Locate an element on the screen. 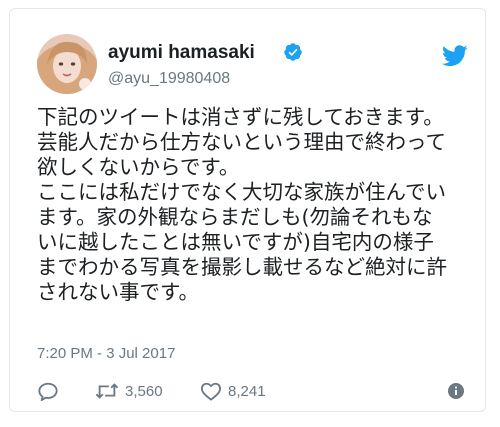 The image size is (500, 427). tweet-timestamp: 7:20 PM - 3 Jul 2017 is located at coordinates (106, 353).